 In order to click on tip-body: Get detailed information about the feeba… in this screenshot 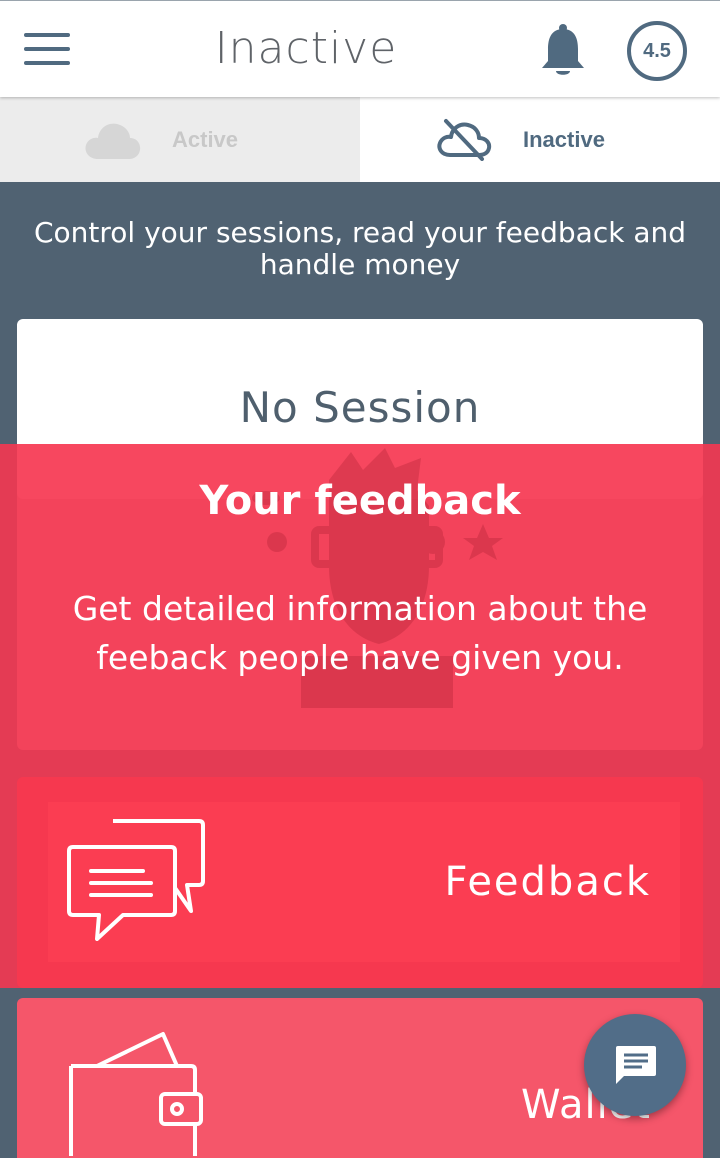, I will do `click(360, 633)`.